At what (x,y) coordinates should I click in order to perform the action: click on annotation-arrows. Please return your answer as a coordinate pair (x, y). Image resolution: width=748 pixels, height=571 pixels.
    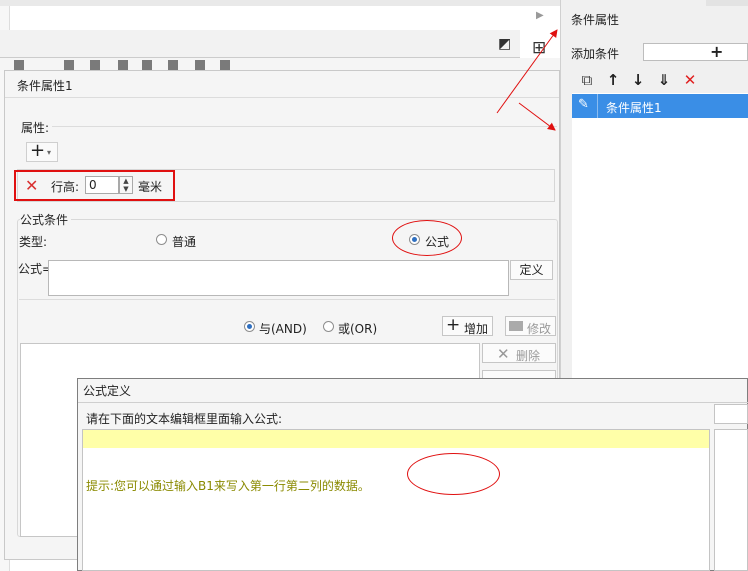
    Looking at the image, I should click on (527, 80).